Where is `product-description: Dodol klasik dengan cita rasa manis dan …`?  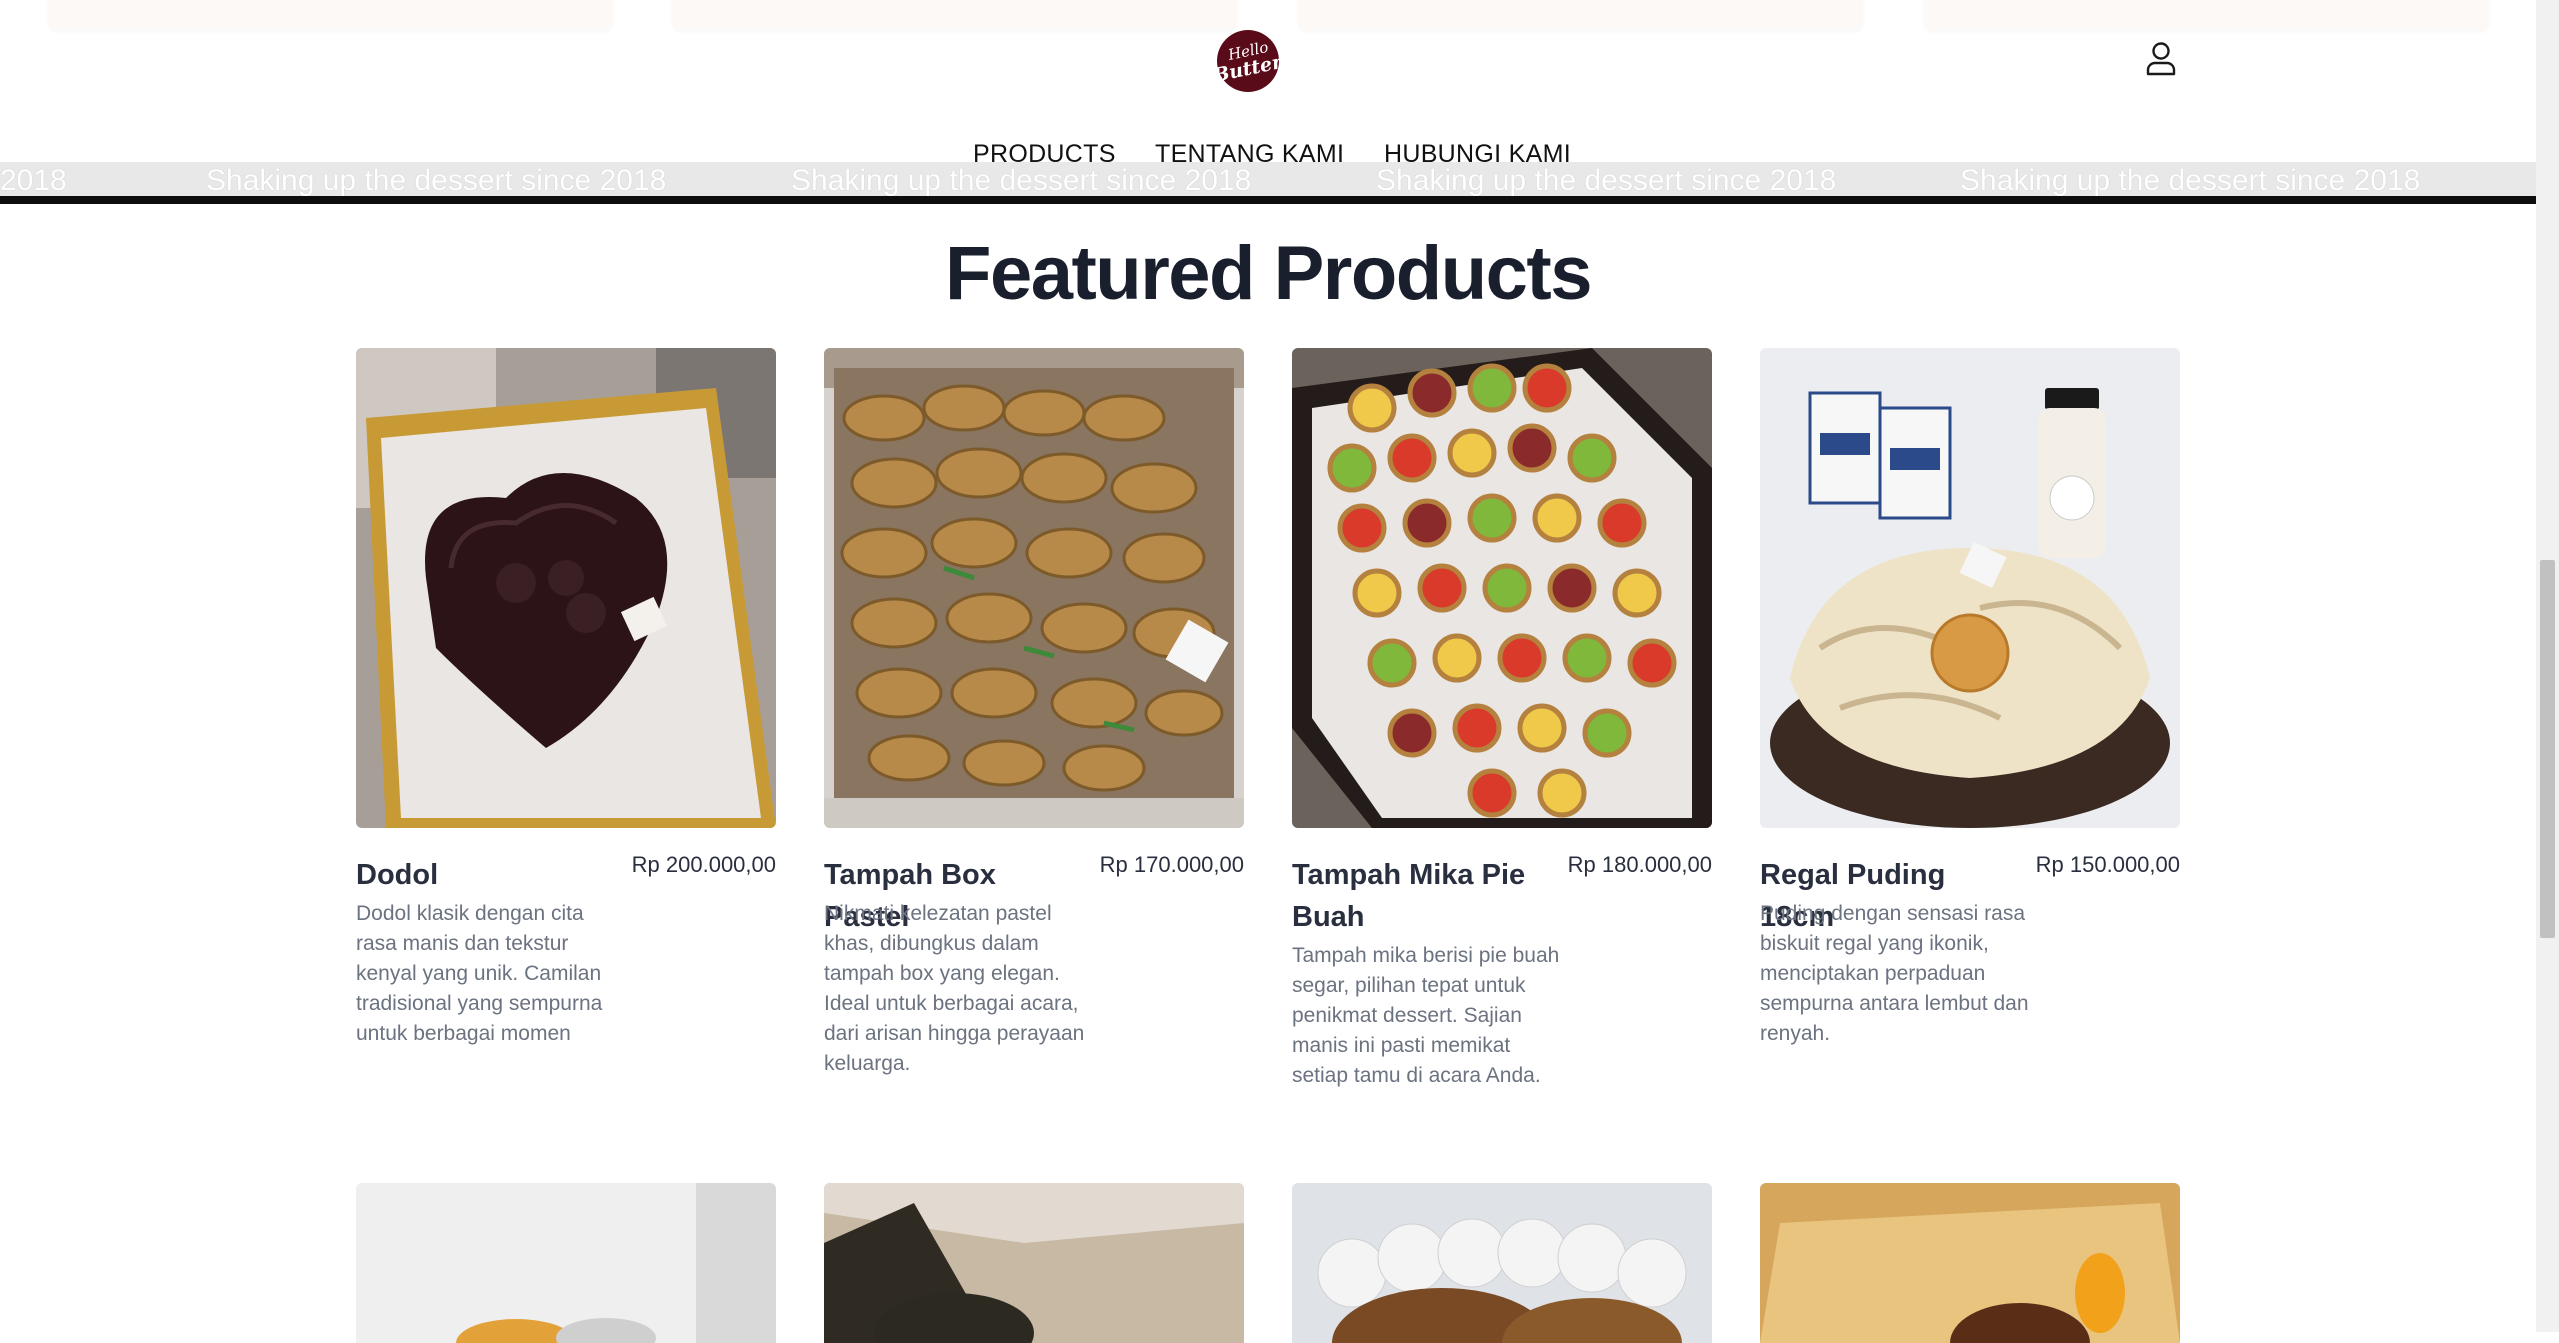 product-description: Dodol klasik dengan cita rasa manis dan … is located at coordinates (479, 973).